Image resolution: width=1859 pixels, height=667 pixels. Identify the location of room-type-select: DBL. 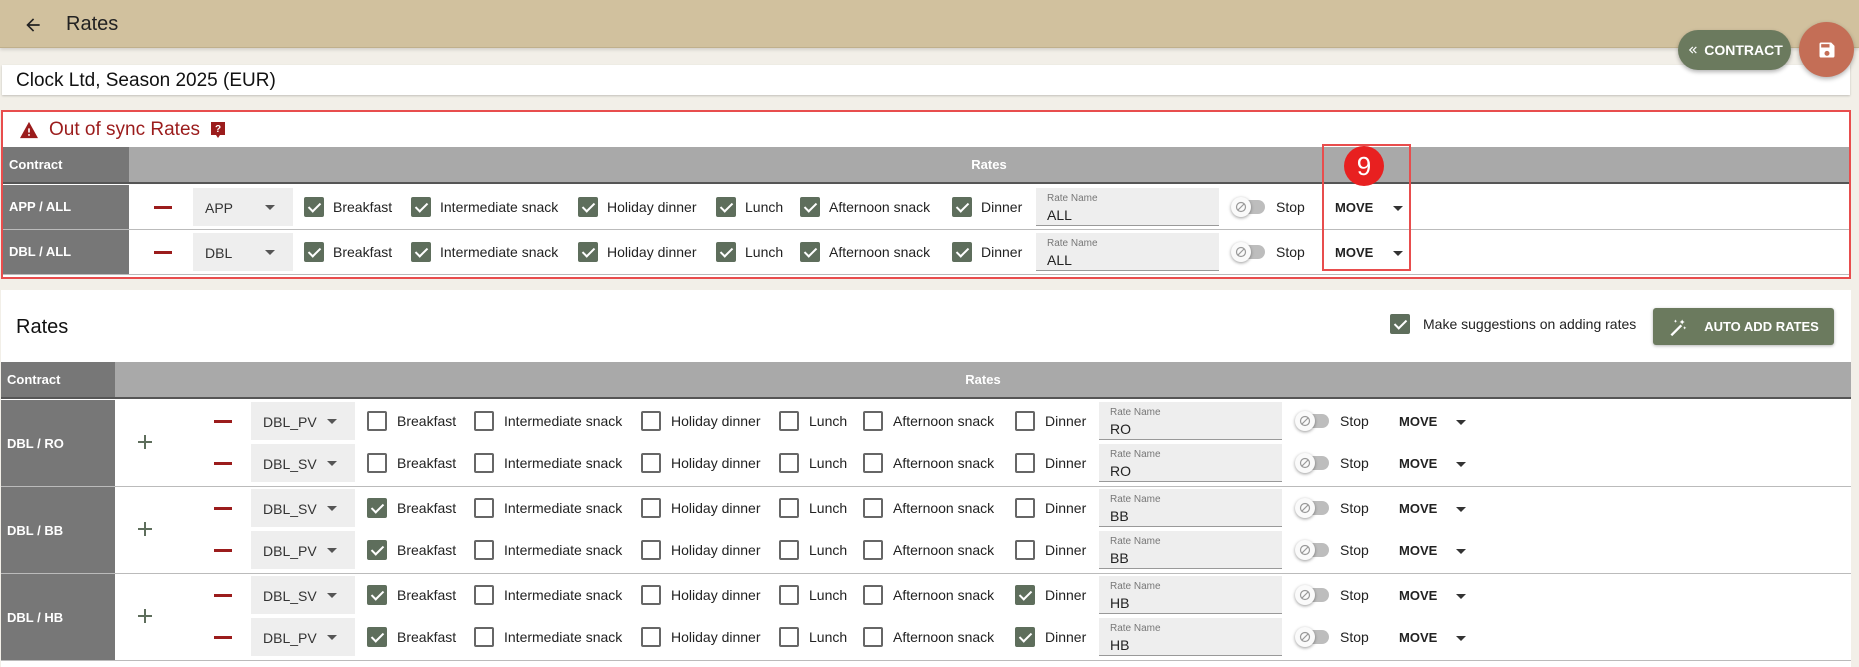
(243, 252).